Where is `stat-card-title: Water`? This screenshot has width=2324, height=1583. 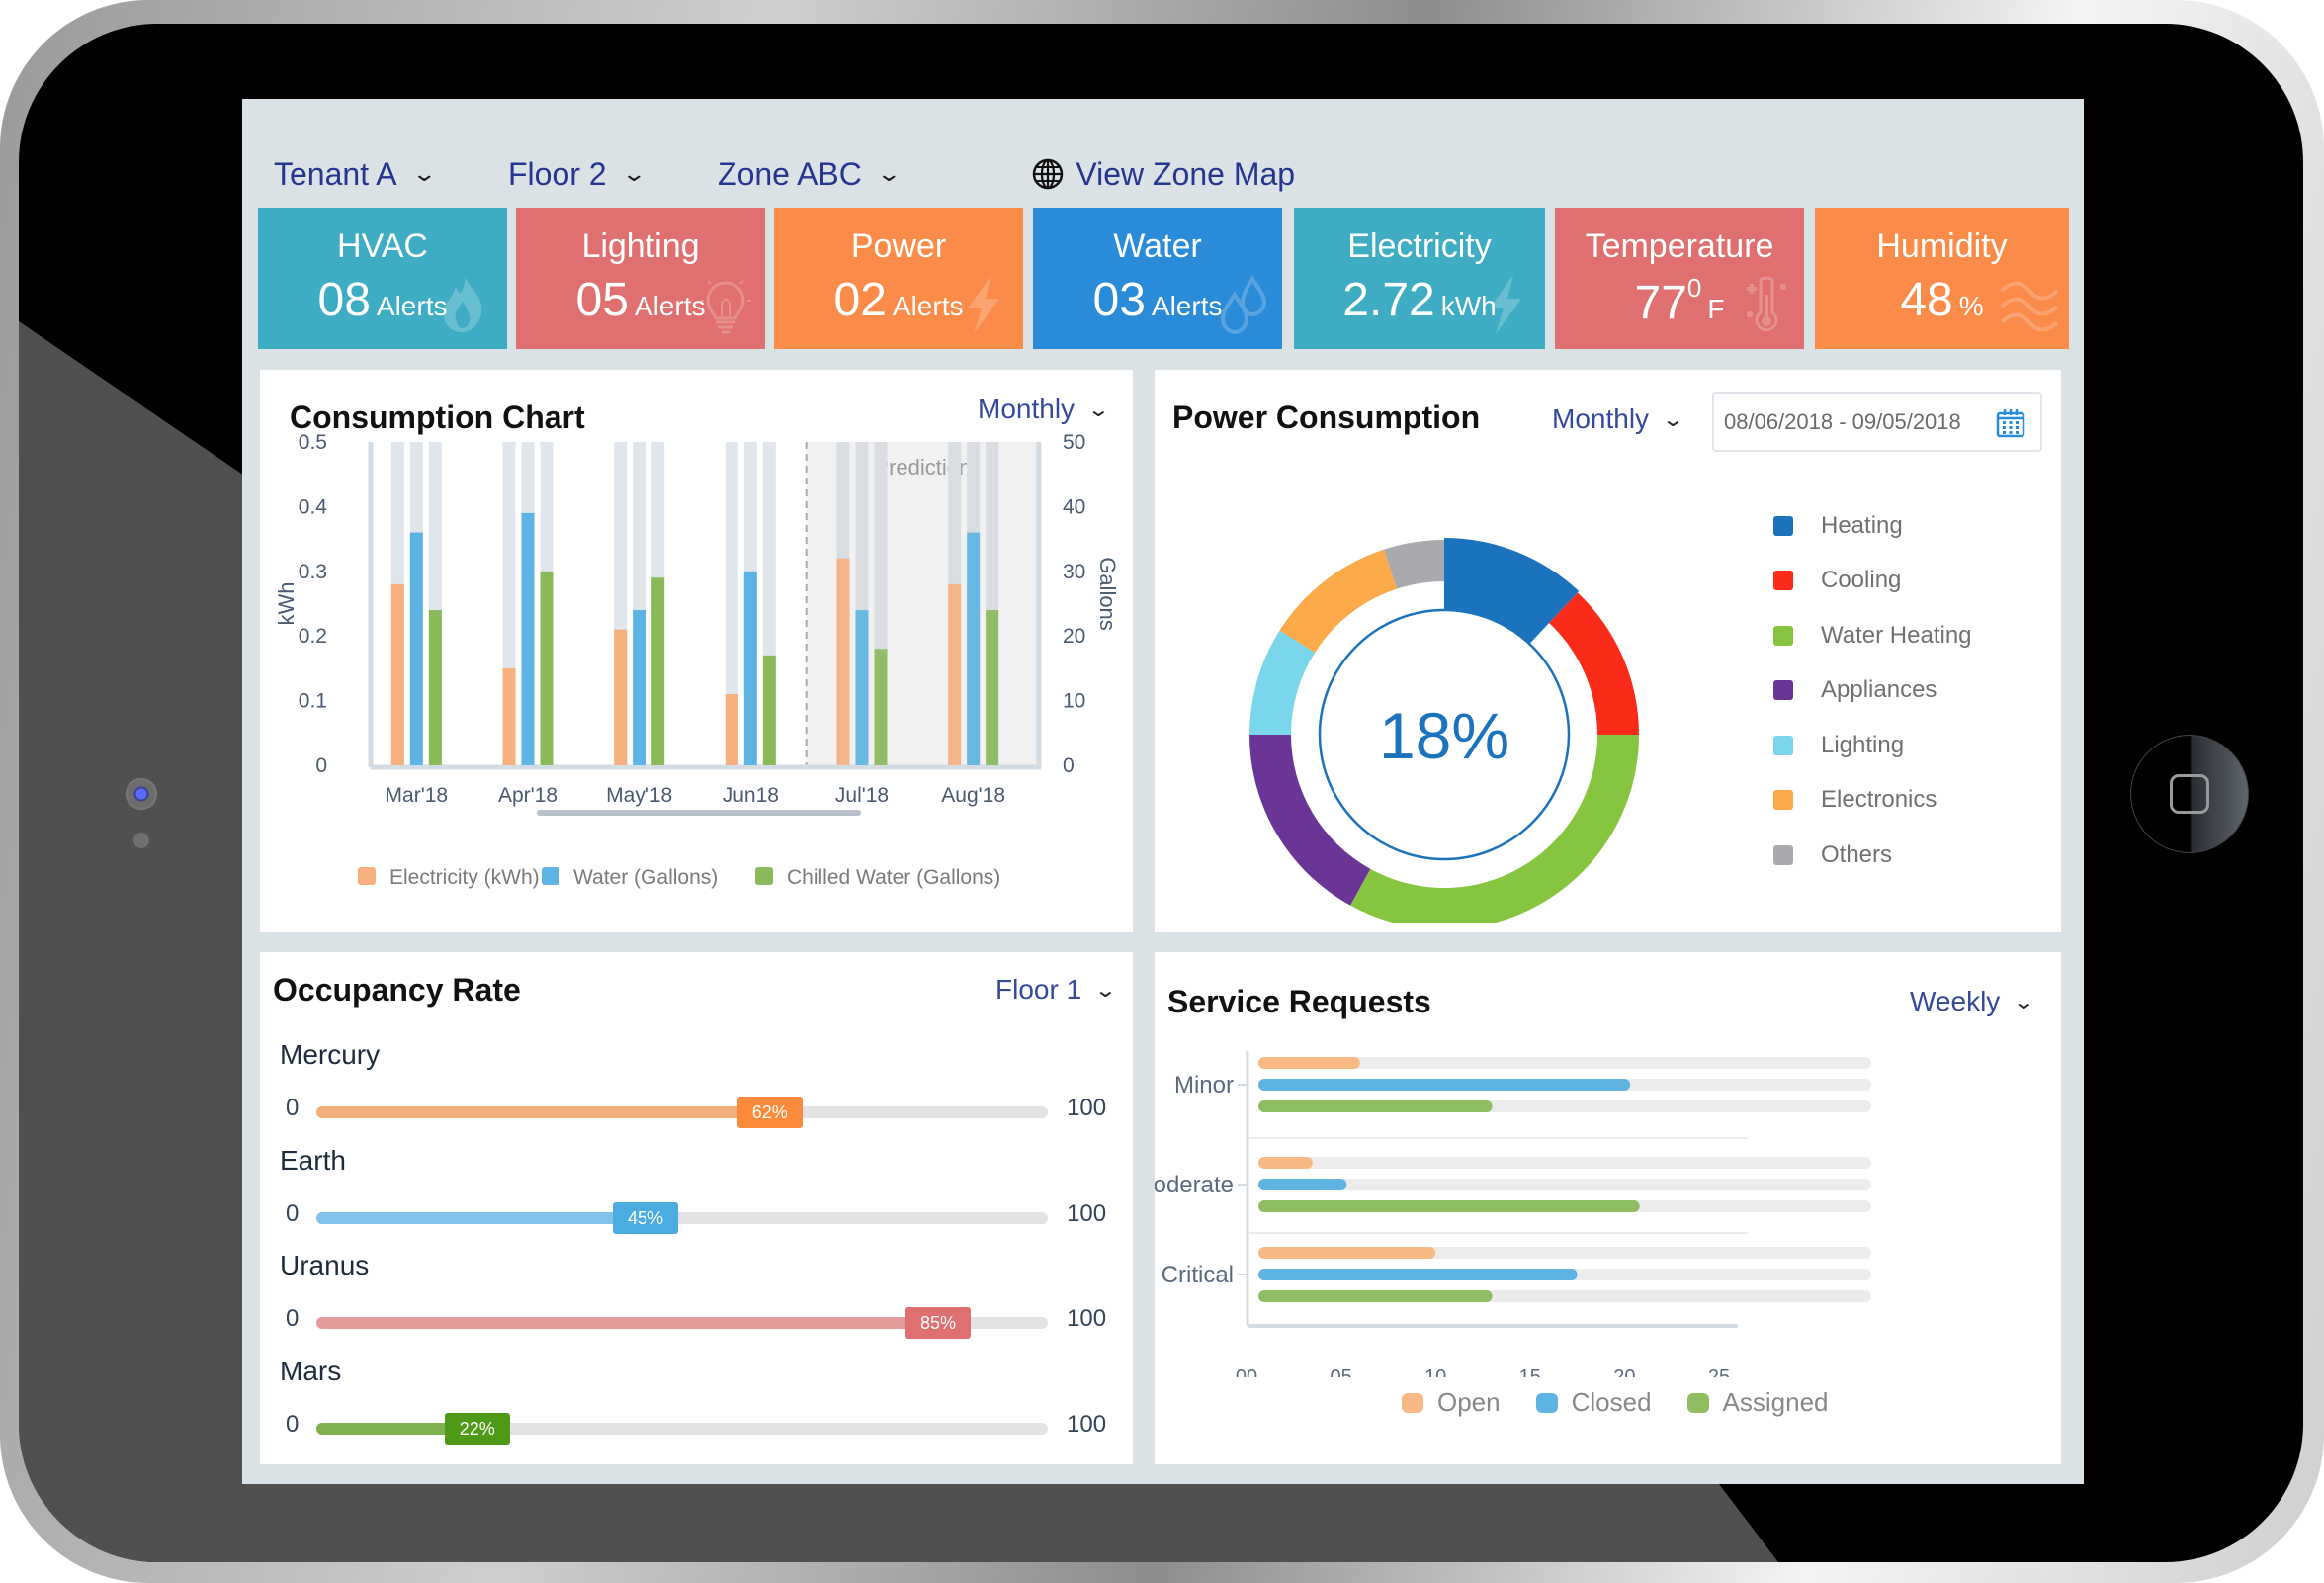 stat-card-title: Water is located at coordinates (1157, 246).